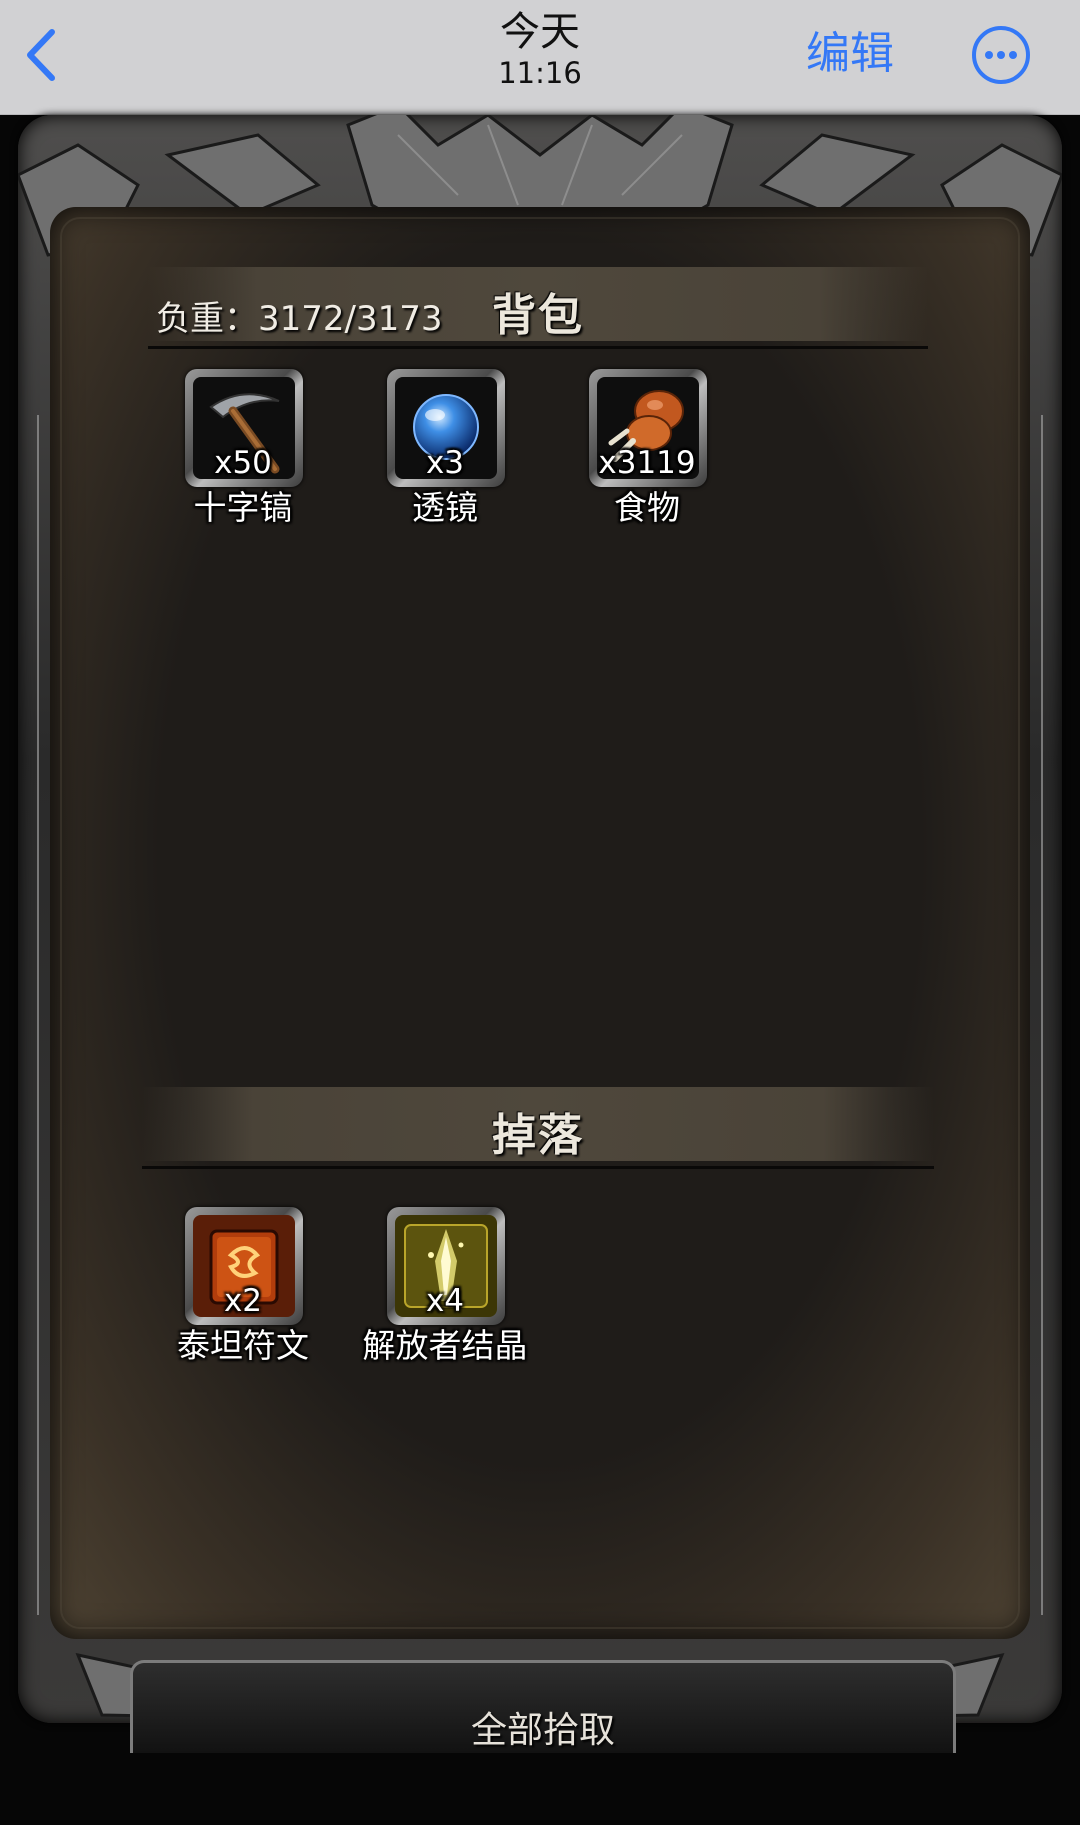 The width and height of the screenshot is (1080, 1825). Describe the element at coordinates (540, 32) in the screenshot. I see `nav-title-date: 今天` at that location.